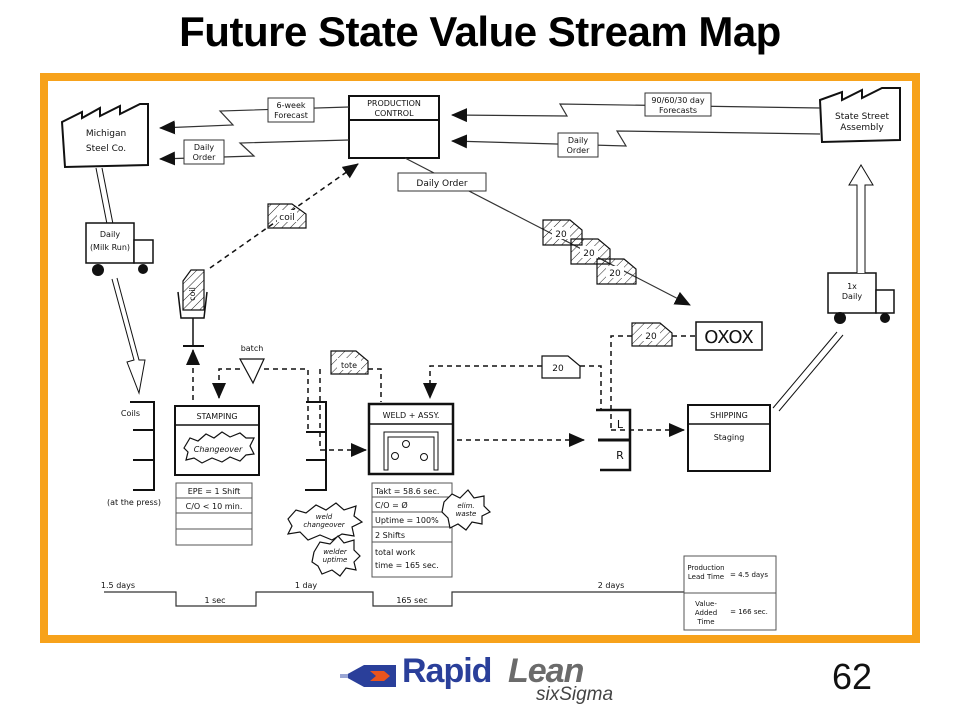  I want to click on kanban-card: 20, so click(616, 271).